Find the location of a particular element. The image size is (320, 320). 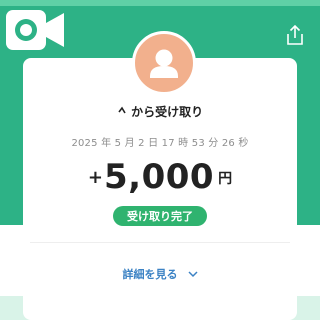

status-badge: 受け取り完了 is located at coordinates (160, 216).